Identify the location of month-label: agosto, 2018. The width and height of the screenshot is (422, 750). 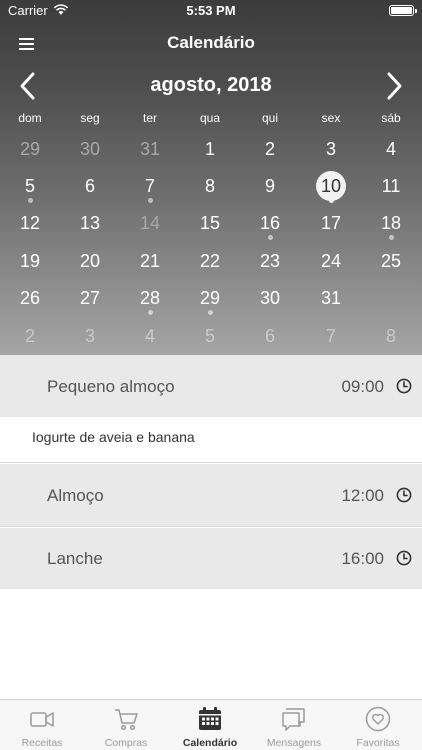
(211, 85).